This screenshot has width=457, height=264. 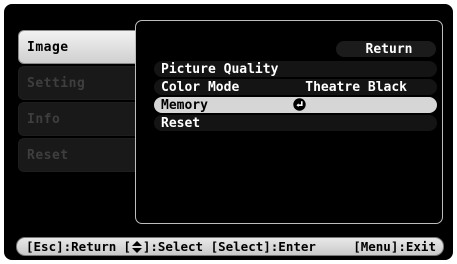 I want to click on return-button: Return, so click(x=386, y=49).